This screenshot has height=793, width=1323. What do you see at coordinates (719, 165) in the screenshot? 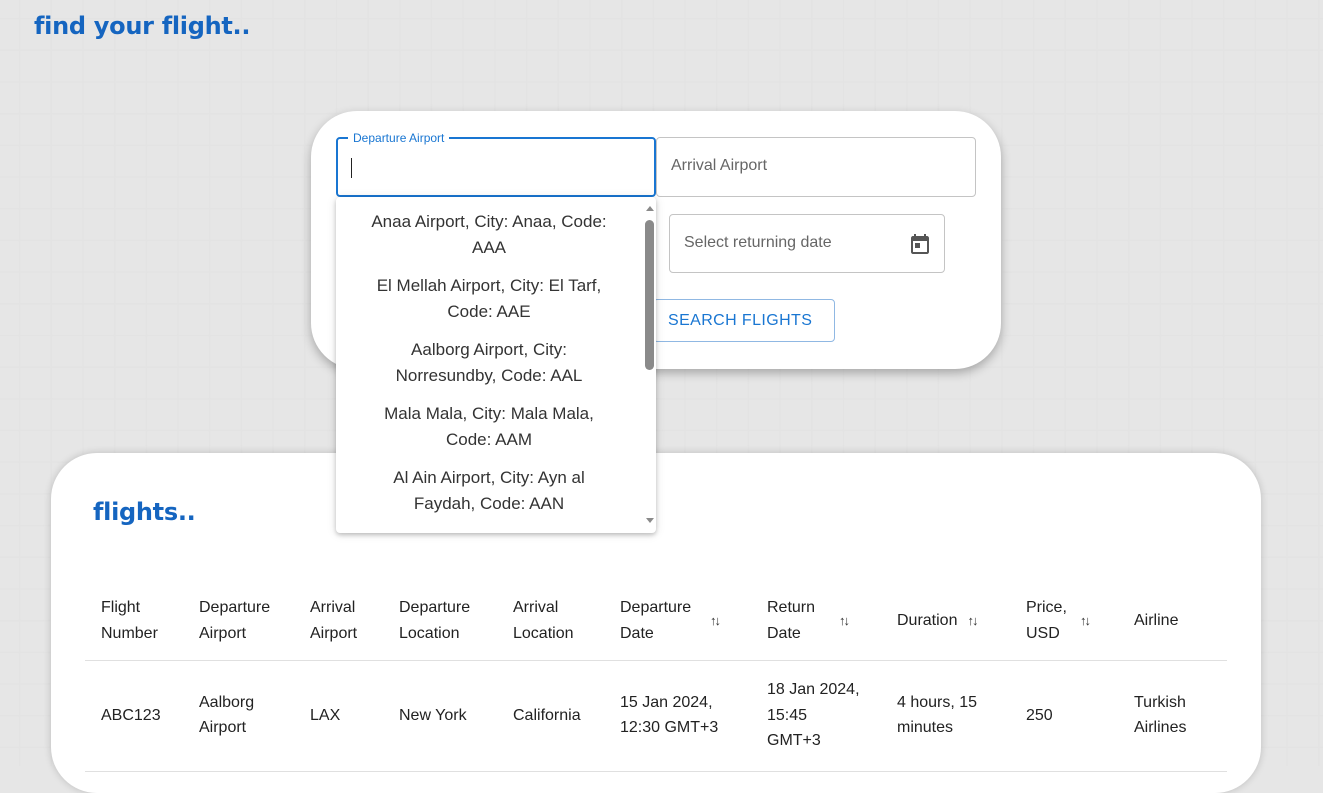
I see `arrival-airport-placeholder: Arrival Airport` at bounding box center [719, 165].